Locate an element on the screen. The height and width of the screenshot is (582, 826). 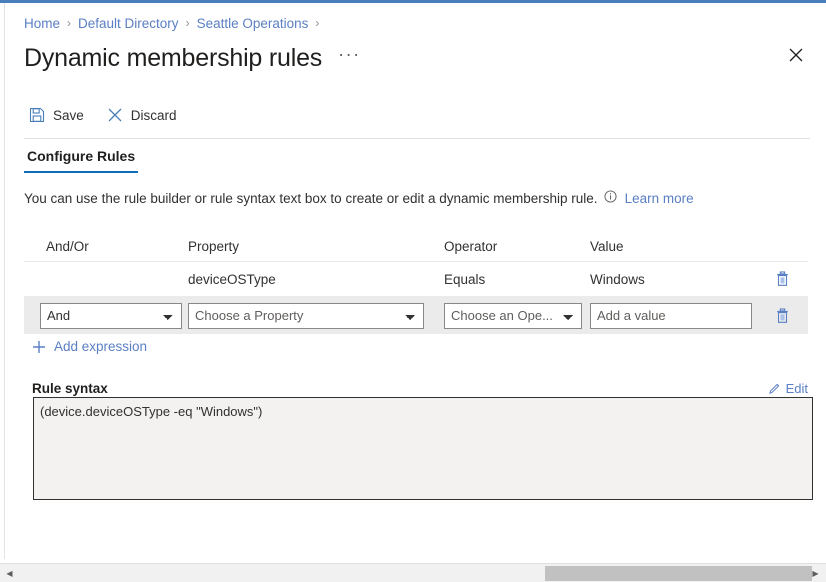
discard-button-label: Discard is located at coordinates (153, 115).